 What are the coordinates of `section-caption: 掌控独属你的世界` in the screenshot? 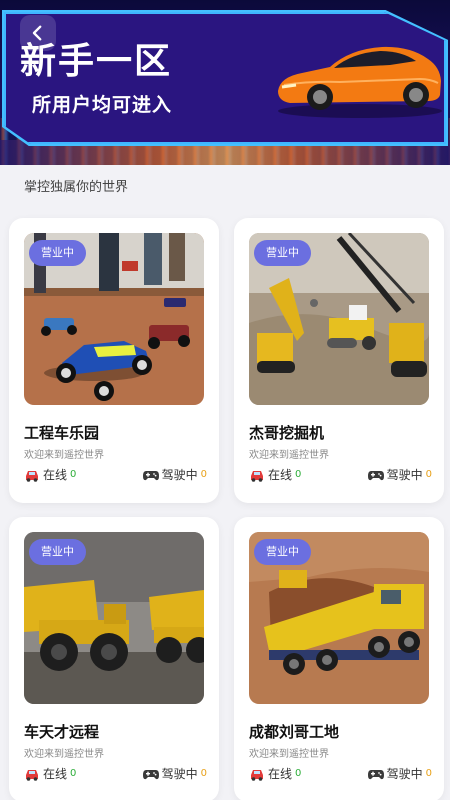 It's located at (76, 187).